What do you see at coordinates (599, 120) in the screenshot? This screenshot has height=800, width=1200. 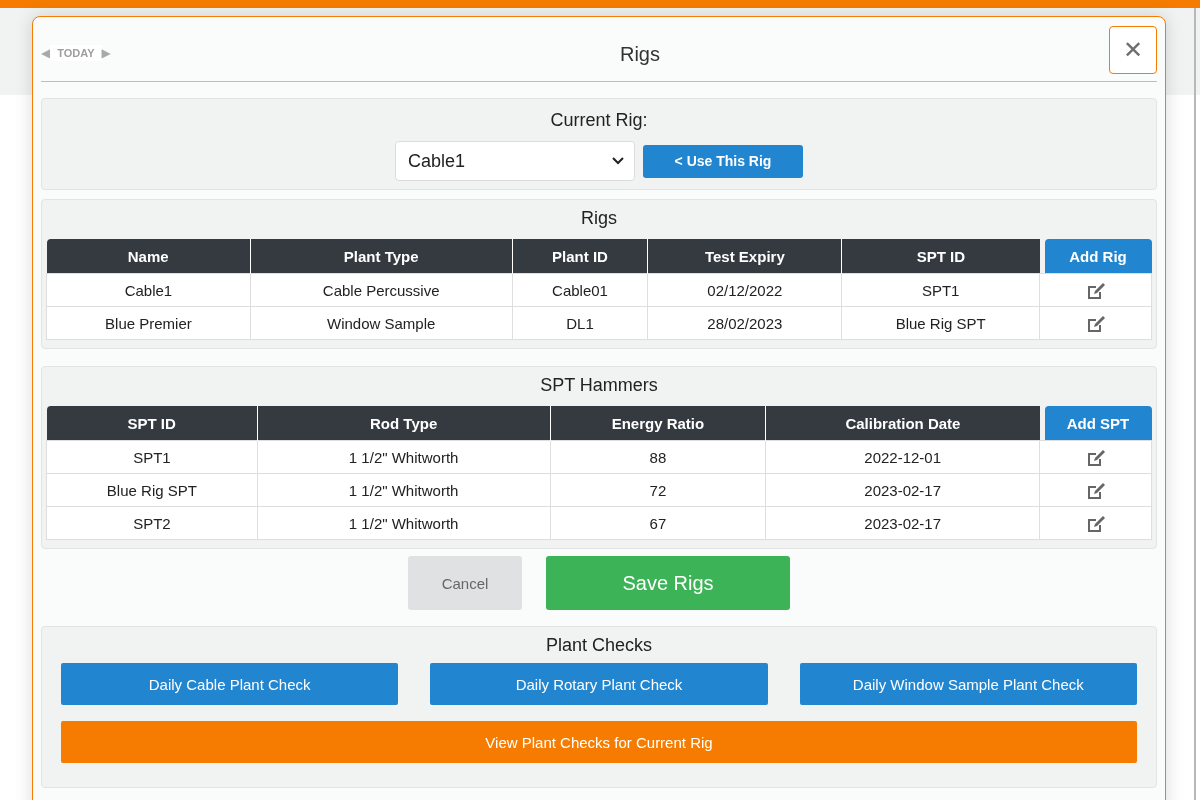 I see `section-heading: Current Rig:` at bounding box center [599, 120].